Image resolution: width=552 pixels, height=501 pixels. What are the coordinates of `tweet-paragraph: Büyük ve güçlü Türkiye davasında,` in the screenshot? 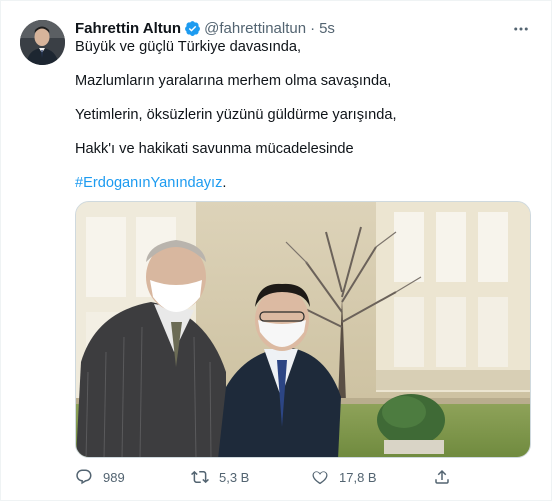 It's located at (188, 47).